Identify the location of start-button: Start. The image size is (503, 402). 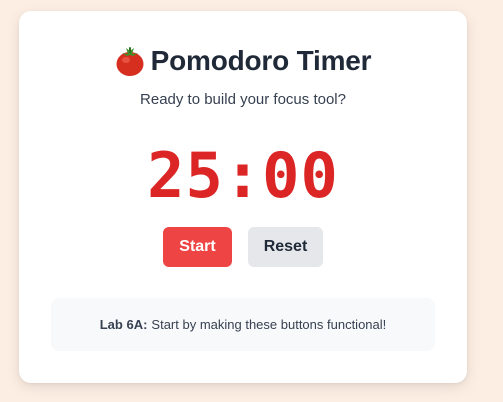
(197, 247).